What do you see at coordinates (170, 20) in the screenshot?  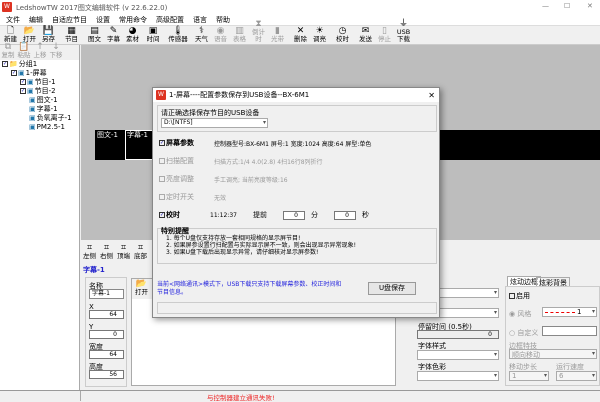 I see `menu-item: 高级配置` at bounding box center [170, 20].